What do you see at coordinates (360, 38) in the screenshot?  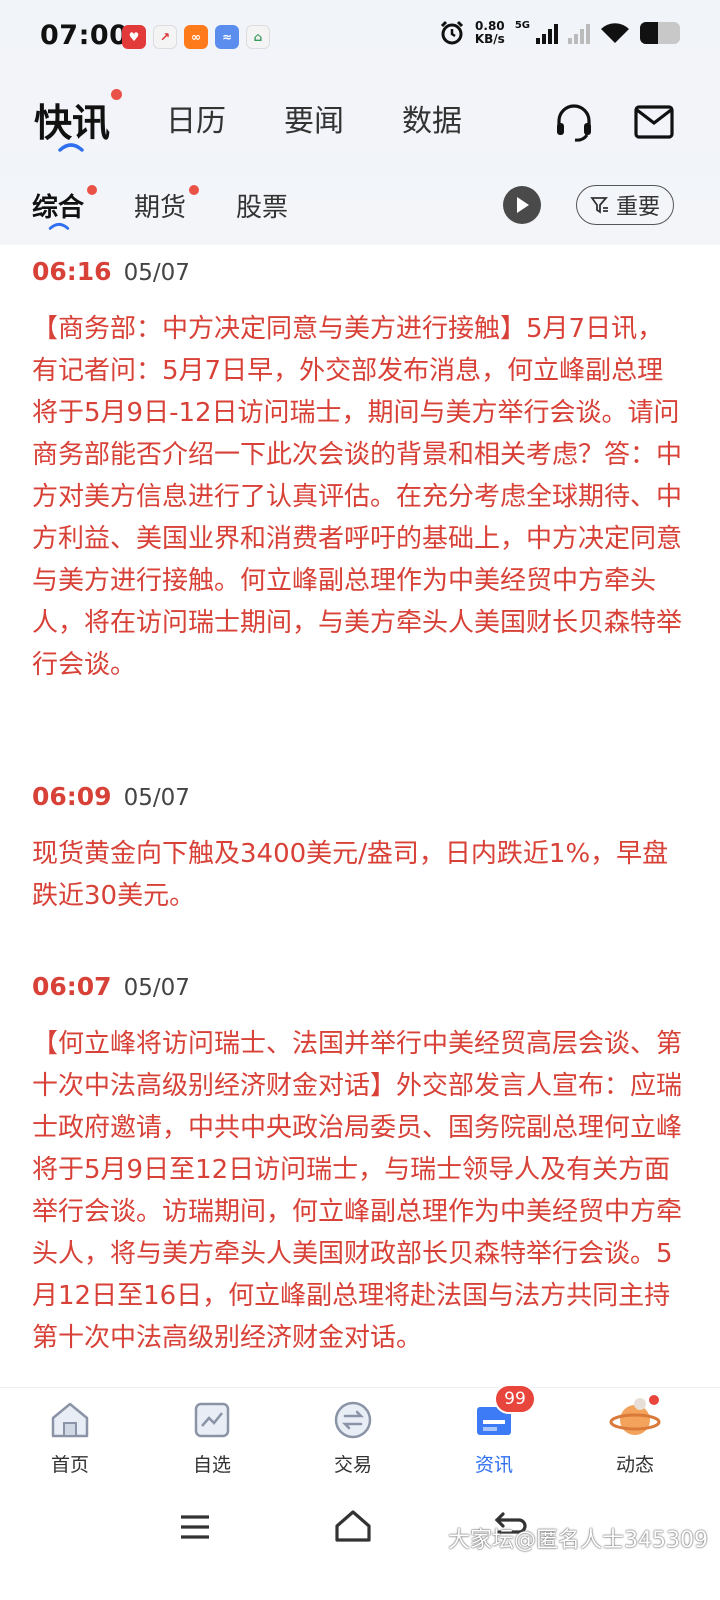 I see `status-bar: 07:00 ♥ ↗ ∞ ≈ ⌂ 0.80 KB/s 5G` at bounding box center [360, 38].